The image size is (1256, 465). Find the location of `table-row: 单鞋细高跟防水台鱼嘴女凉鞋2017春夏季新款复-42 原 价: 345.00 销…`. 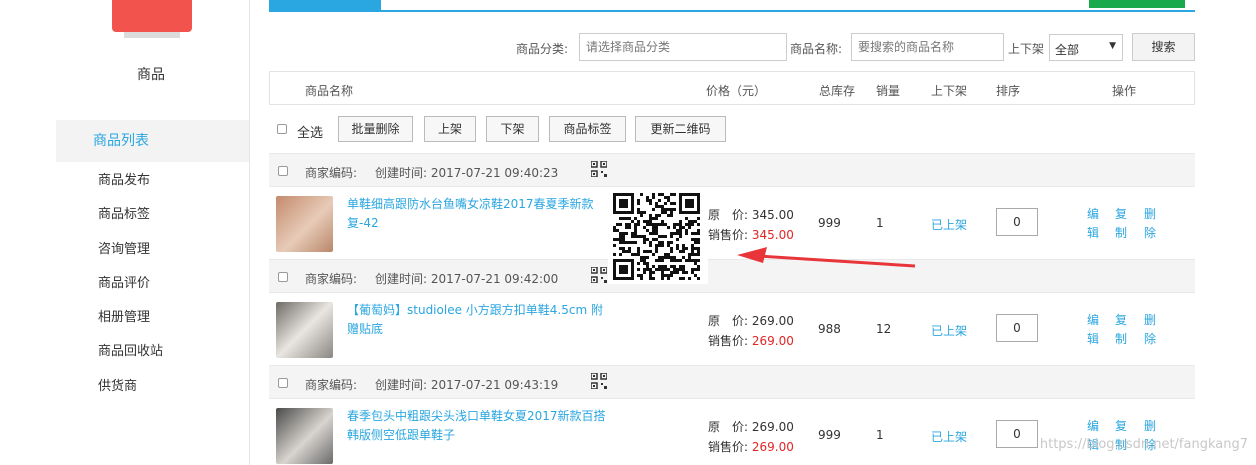

table-row: 单鞋细高跟防水台鱼嘴女凉鞋2017春夏季新款复-42 原 价: 345.00 销… is located at coordinates (732, 224).